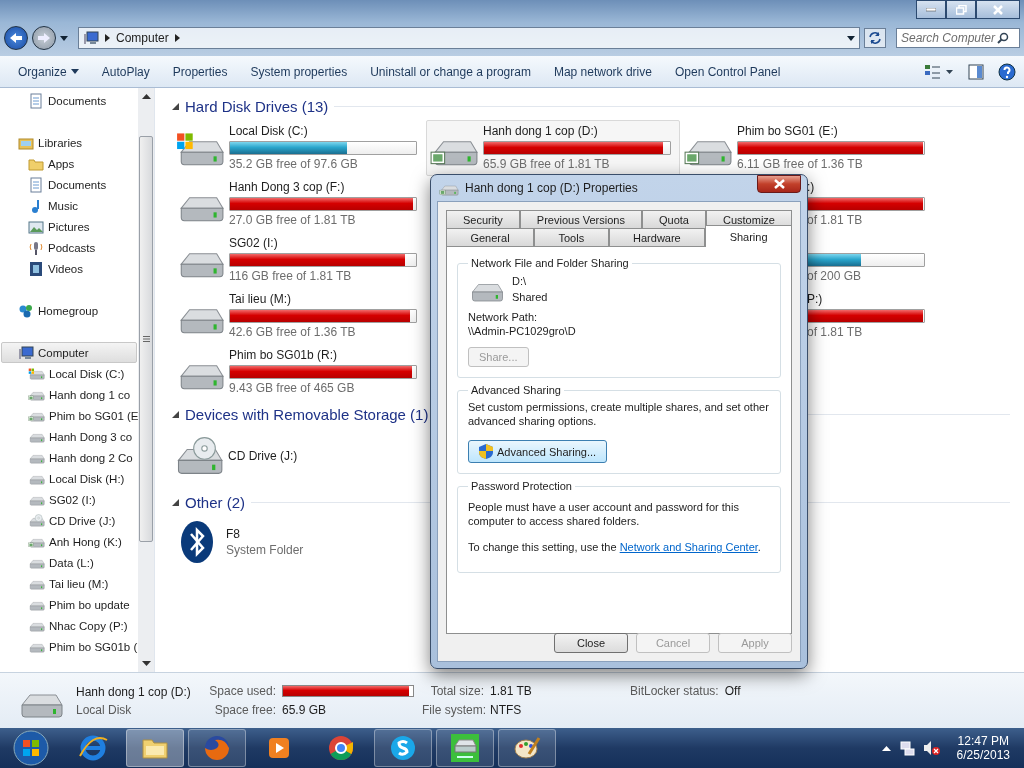 Image resolution: width=1024 pixels, height=768 pixels. Describe the element at coordinates (69, 163) in the screenshot. I see `nav-item: Apps` at that location.